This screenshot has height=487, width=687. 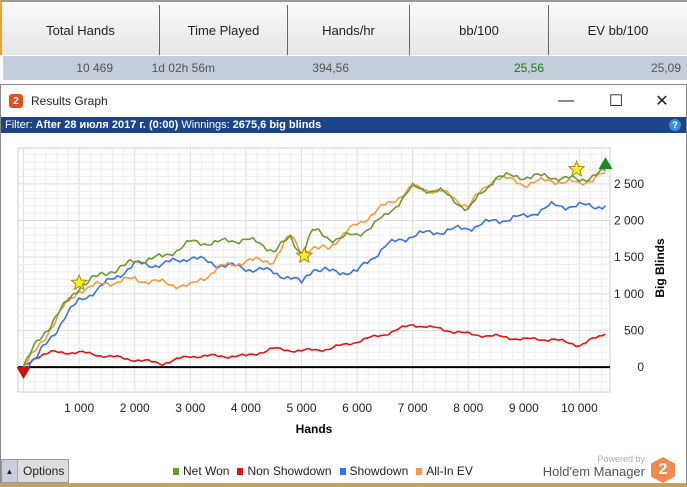 I want to click on y-tick-label: 1 000, so click(x=629, y=294).